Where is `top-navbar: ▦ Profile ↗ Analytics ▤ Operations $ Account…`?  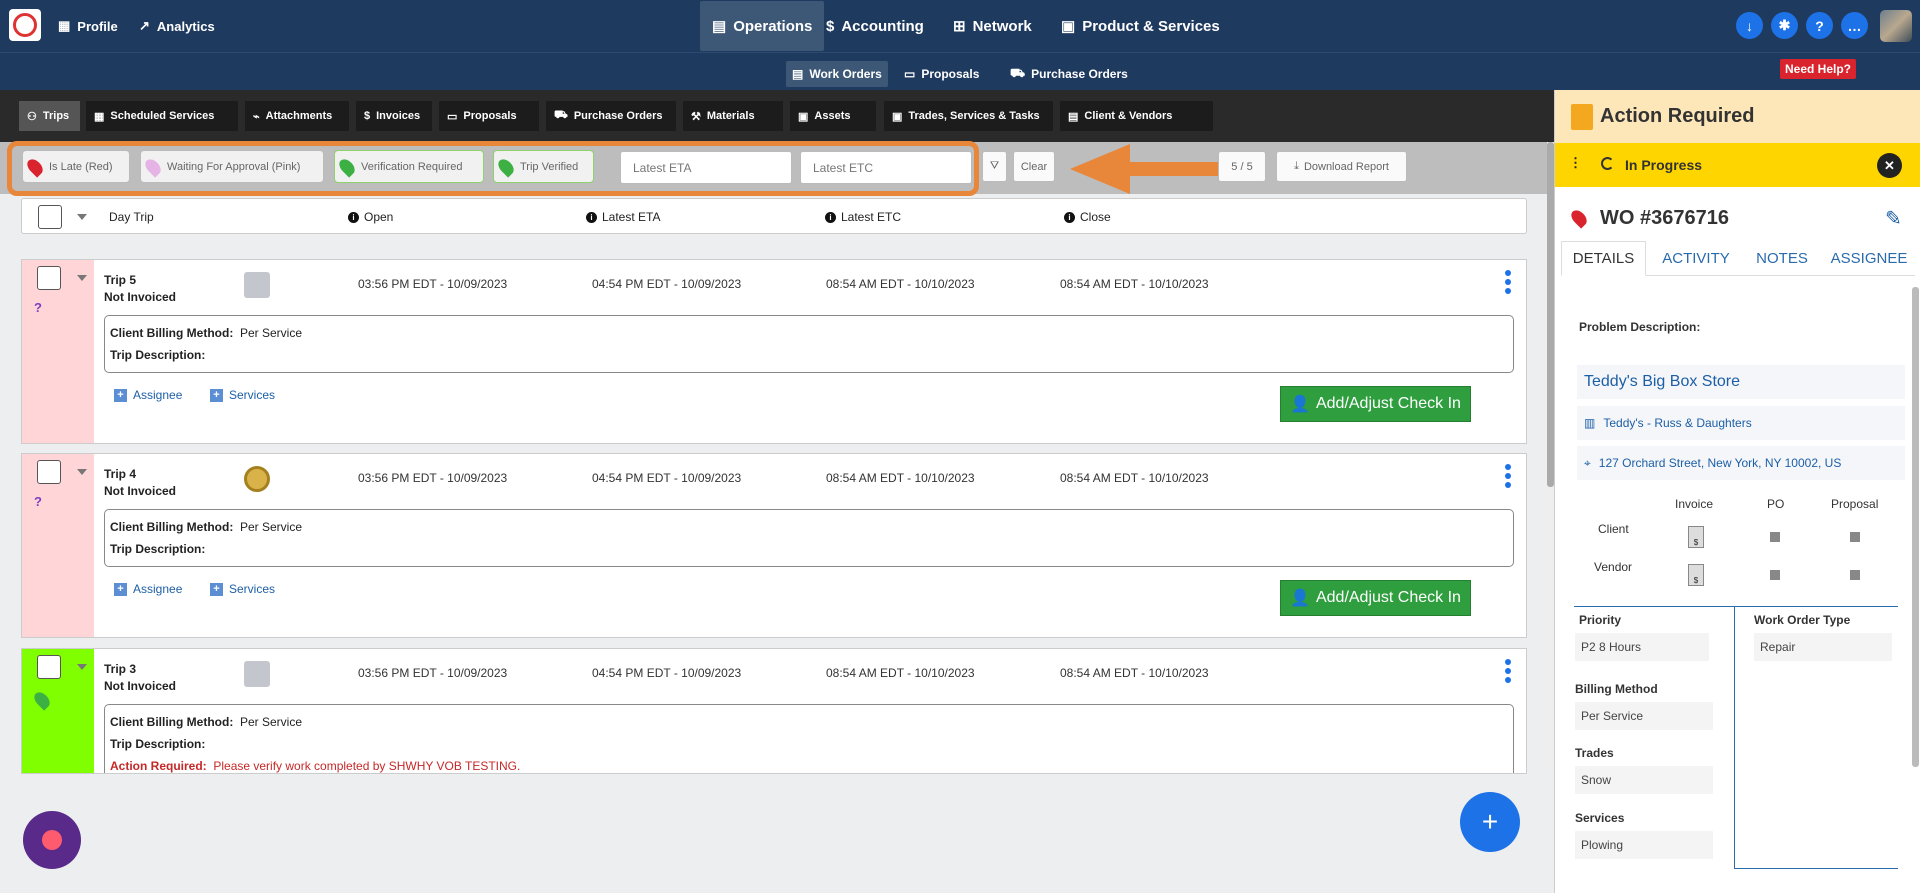
top-navbar: ▦ Profile ↗ Analytics ▤ Operations $ Account… is located at coordinates (960, 26).